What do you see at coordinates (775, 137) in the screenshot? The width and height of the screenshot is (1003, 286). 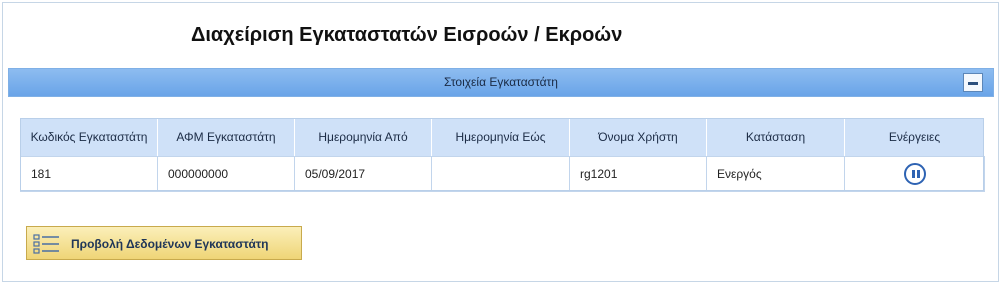 I see `column-header-status: Κατάσταση` at bounding box center [775, 137].